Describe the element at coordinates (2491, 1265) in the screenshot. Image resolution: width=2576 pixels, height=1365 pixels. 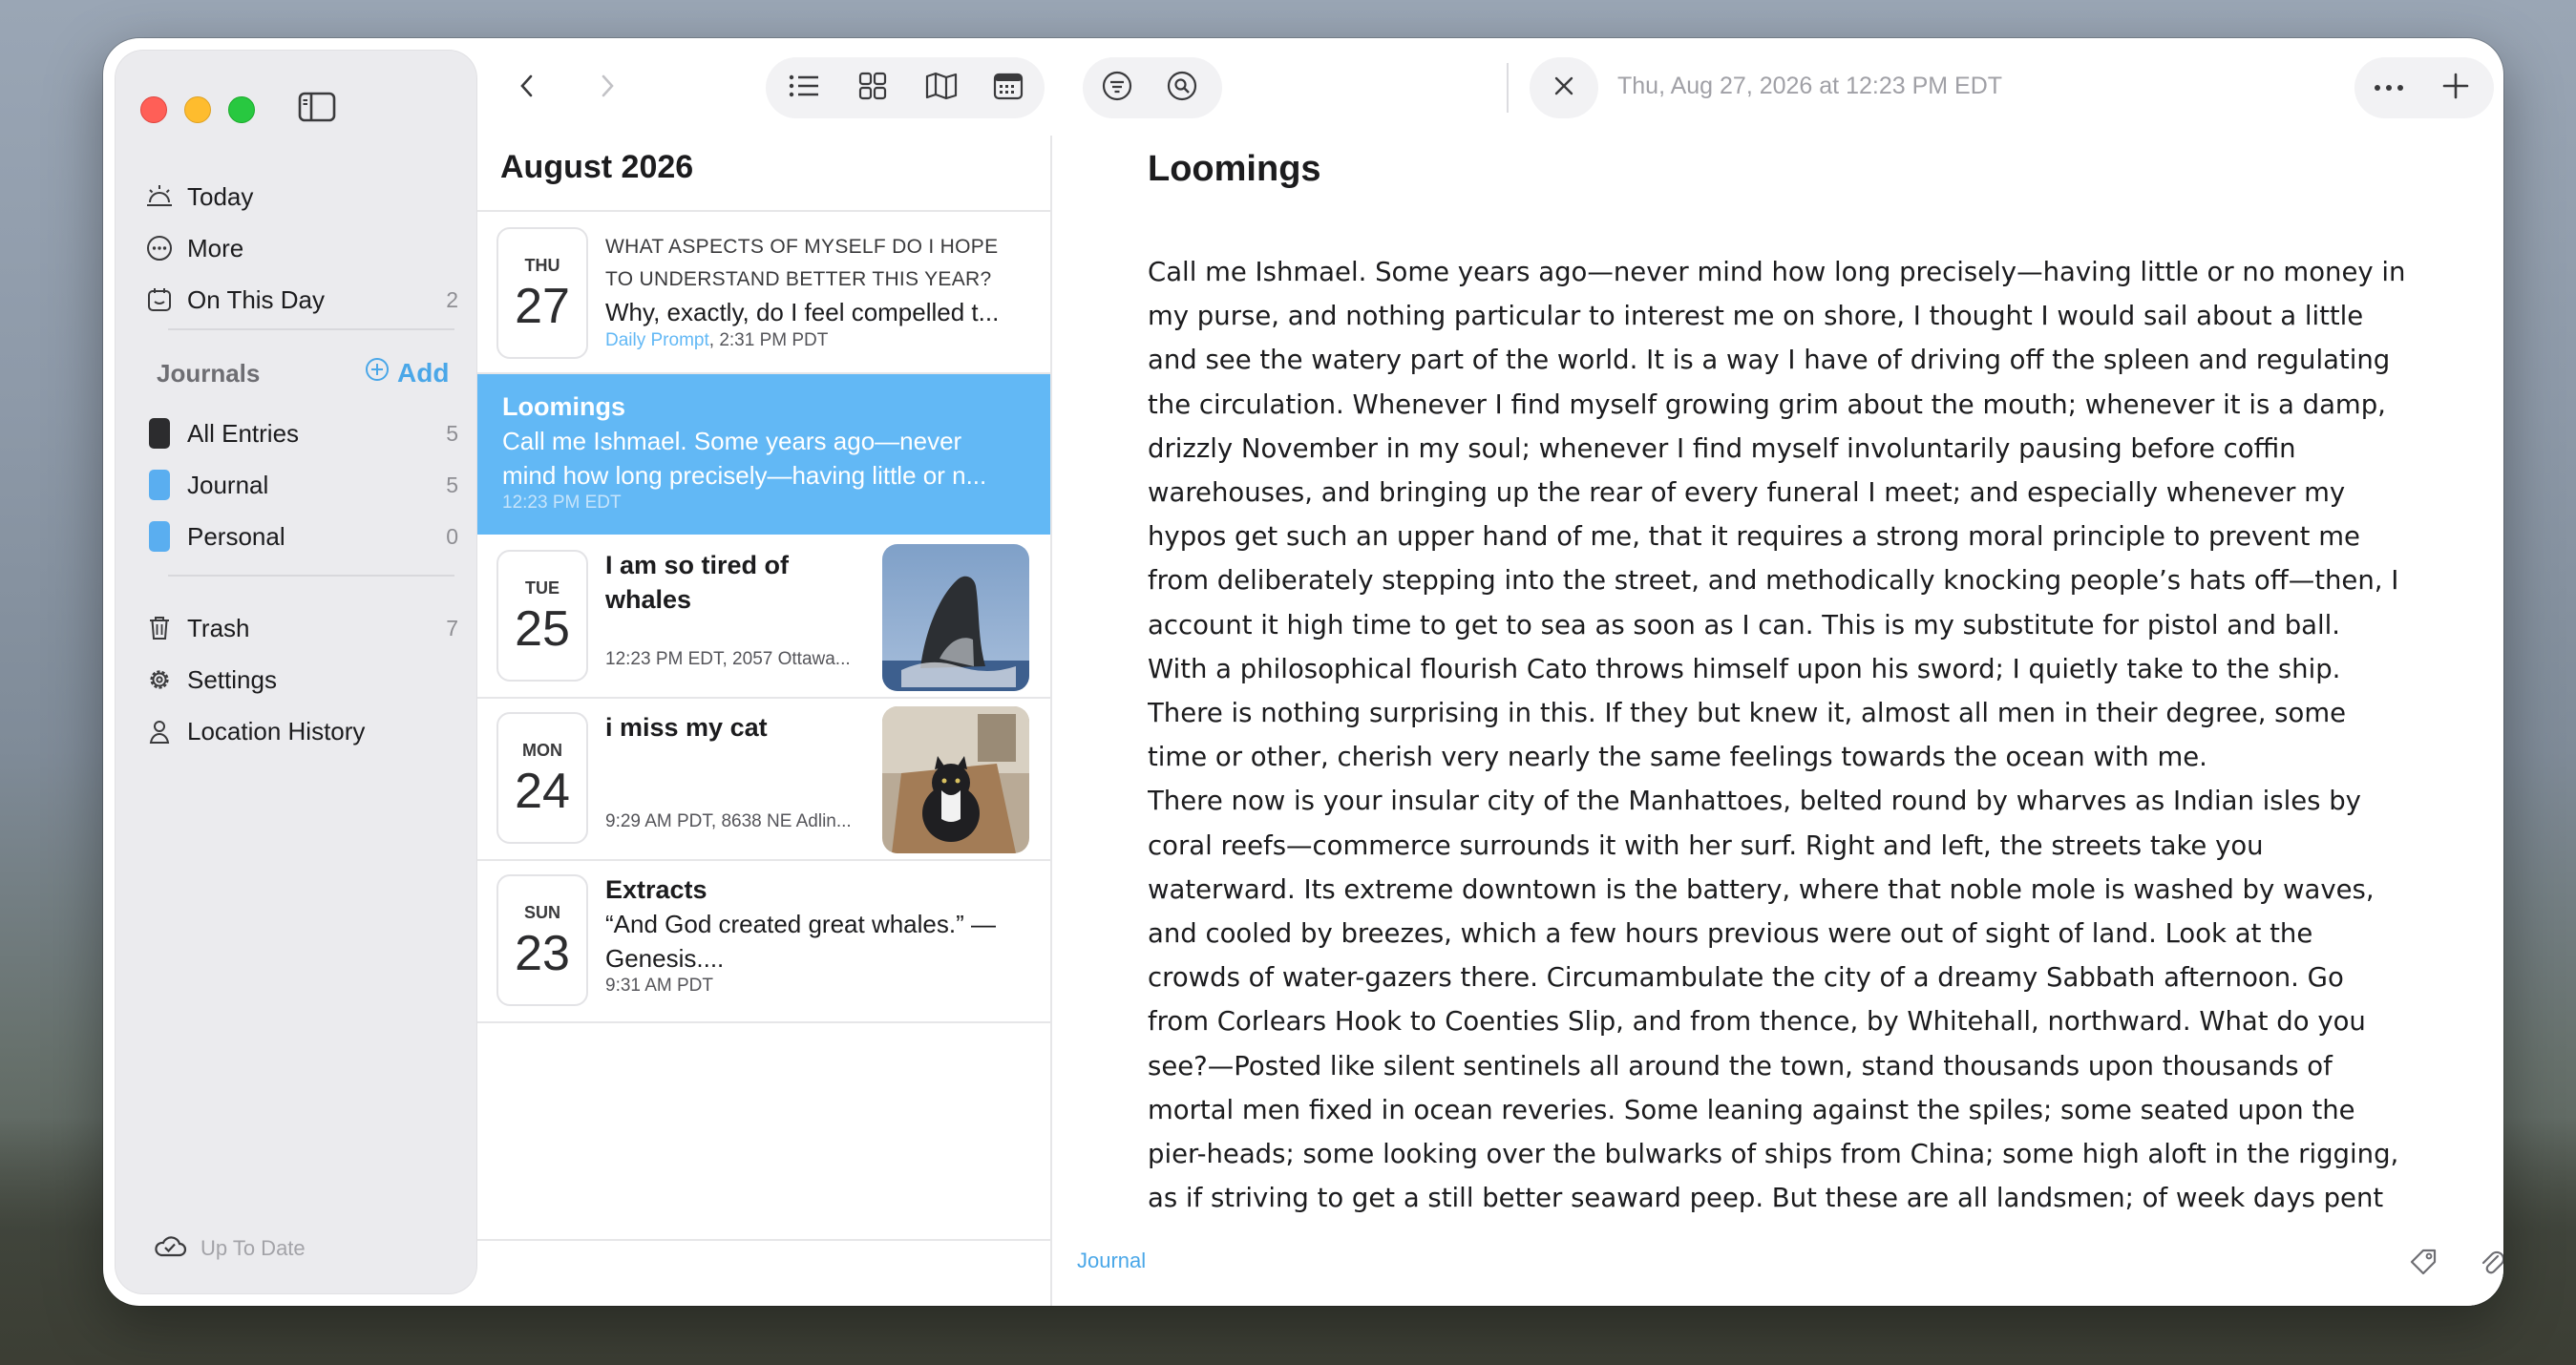
I see `paperclip-icon` at that location.